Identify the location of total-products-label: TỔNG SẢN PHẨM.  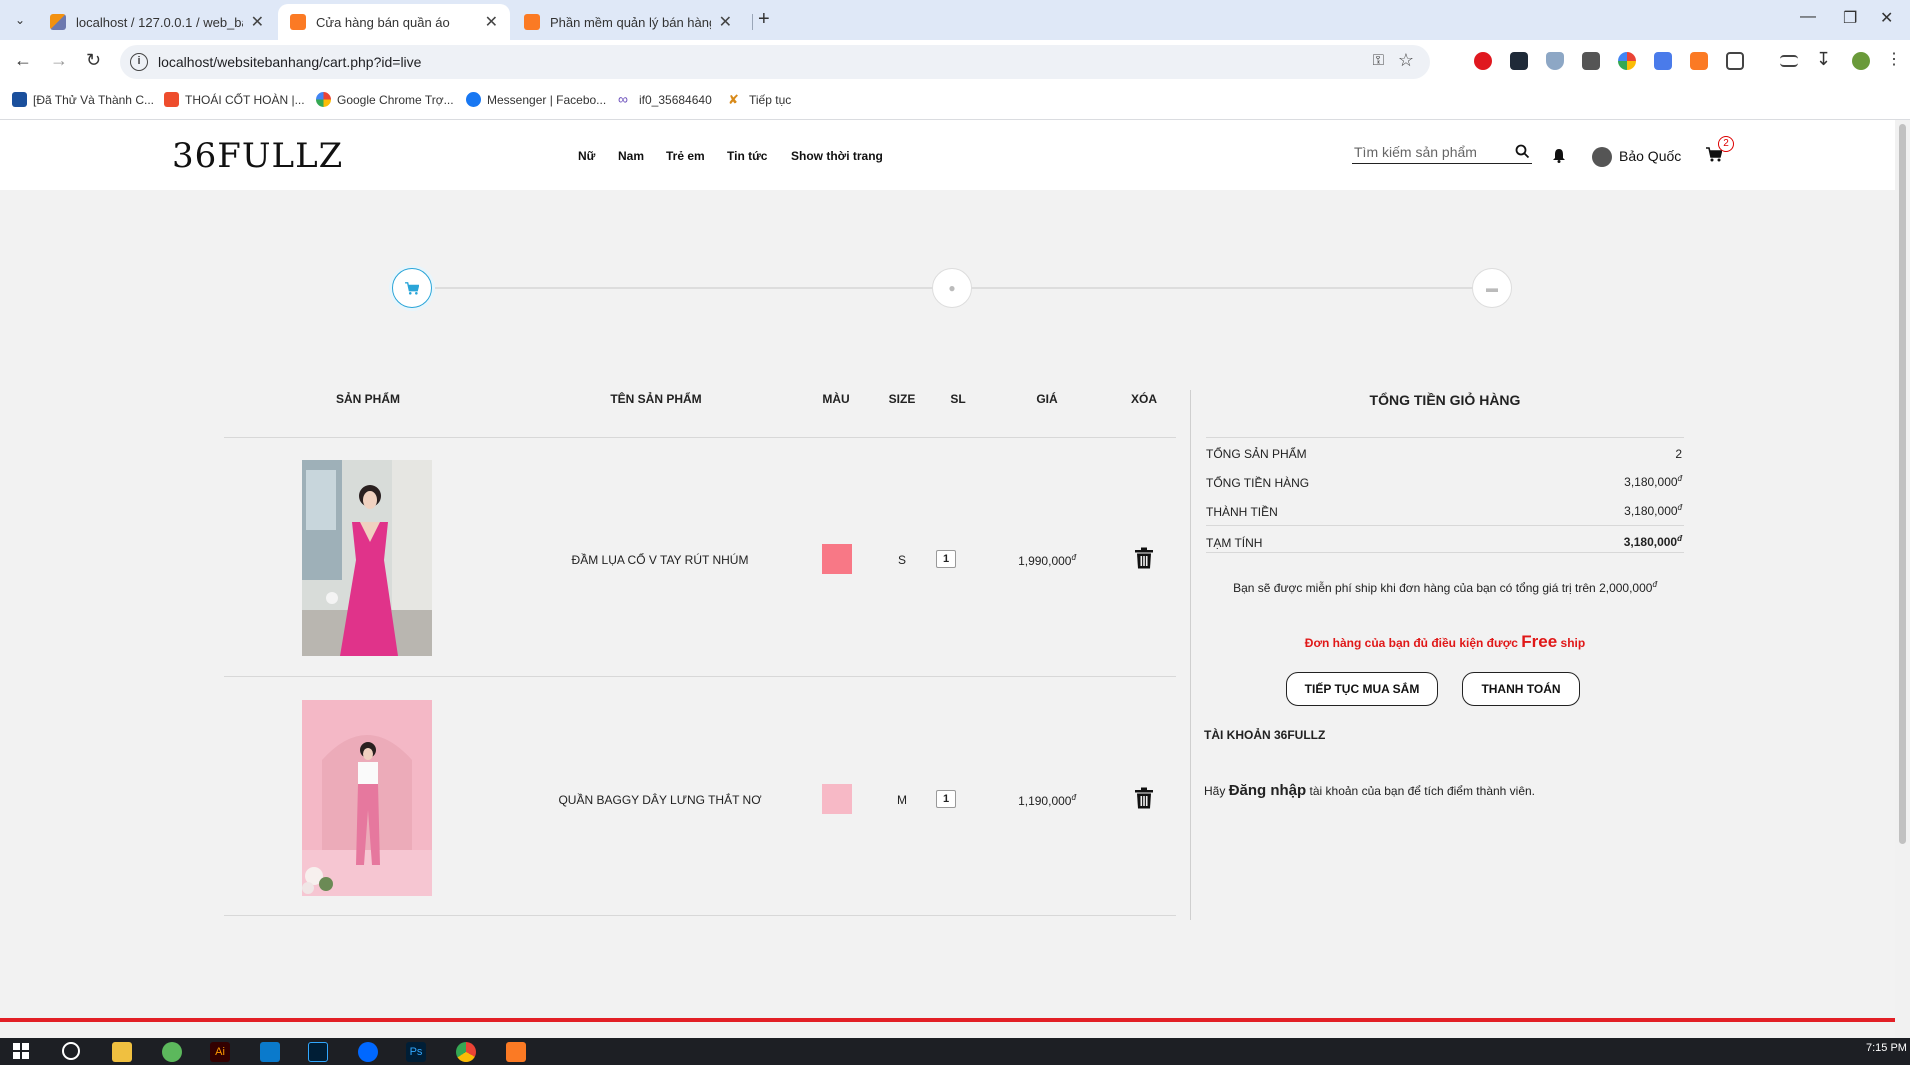
(1256, 454).